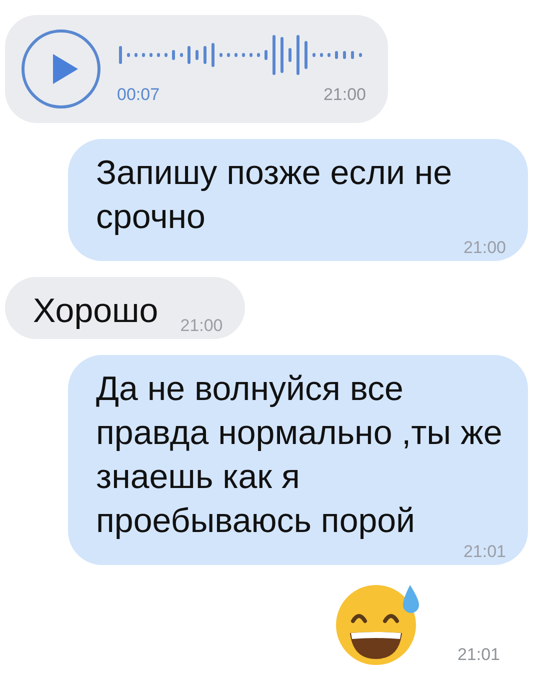 The image size is (547, 680). Describe the element at coordinates (61, 69) in the screenshot. I see `play-icon` at that location.